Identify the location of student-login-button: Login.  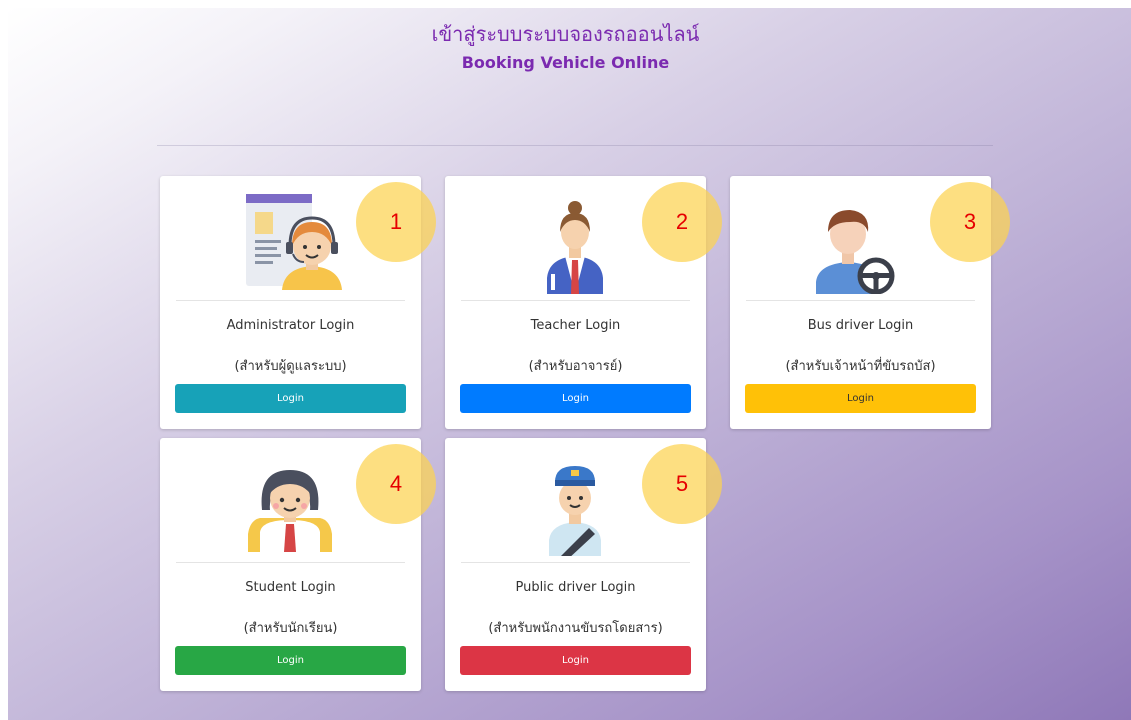
(290, 660).